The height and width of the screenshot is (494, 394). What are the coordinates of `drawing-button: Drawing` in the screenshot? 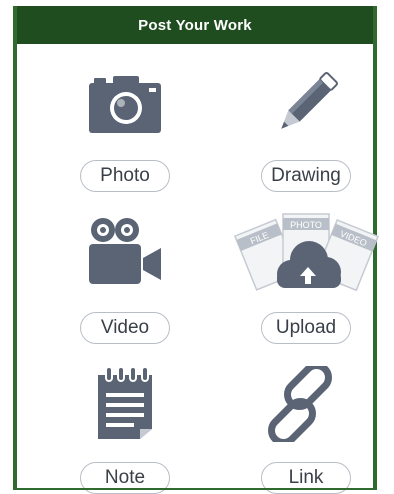 It's located at (306, 176).